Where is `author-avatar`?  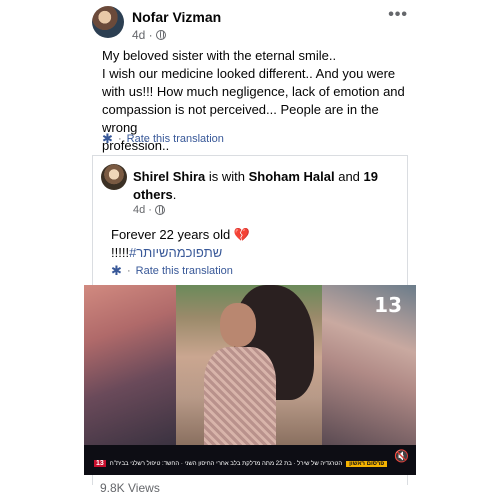
author-avatar is located at coordinates (108, 22).